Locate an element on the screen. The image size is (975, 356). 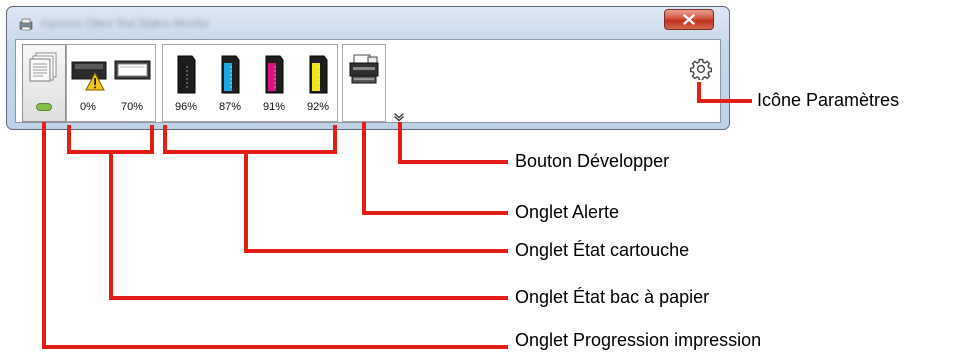
tab-toner-status: 96% 87% 91% 92% is located at coordinates (250, 83).